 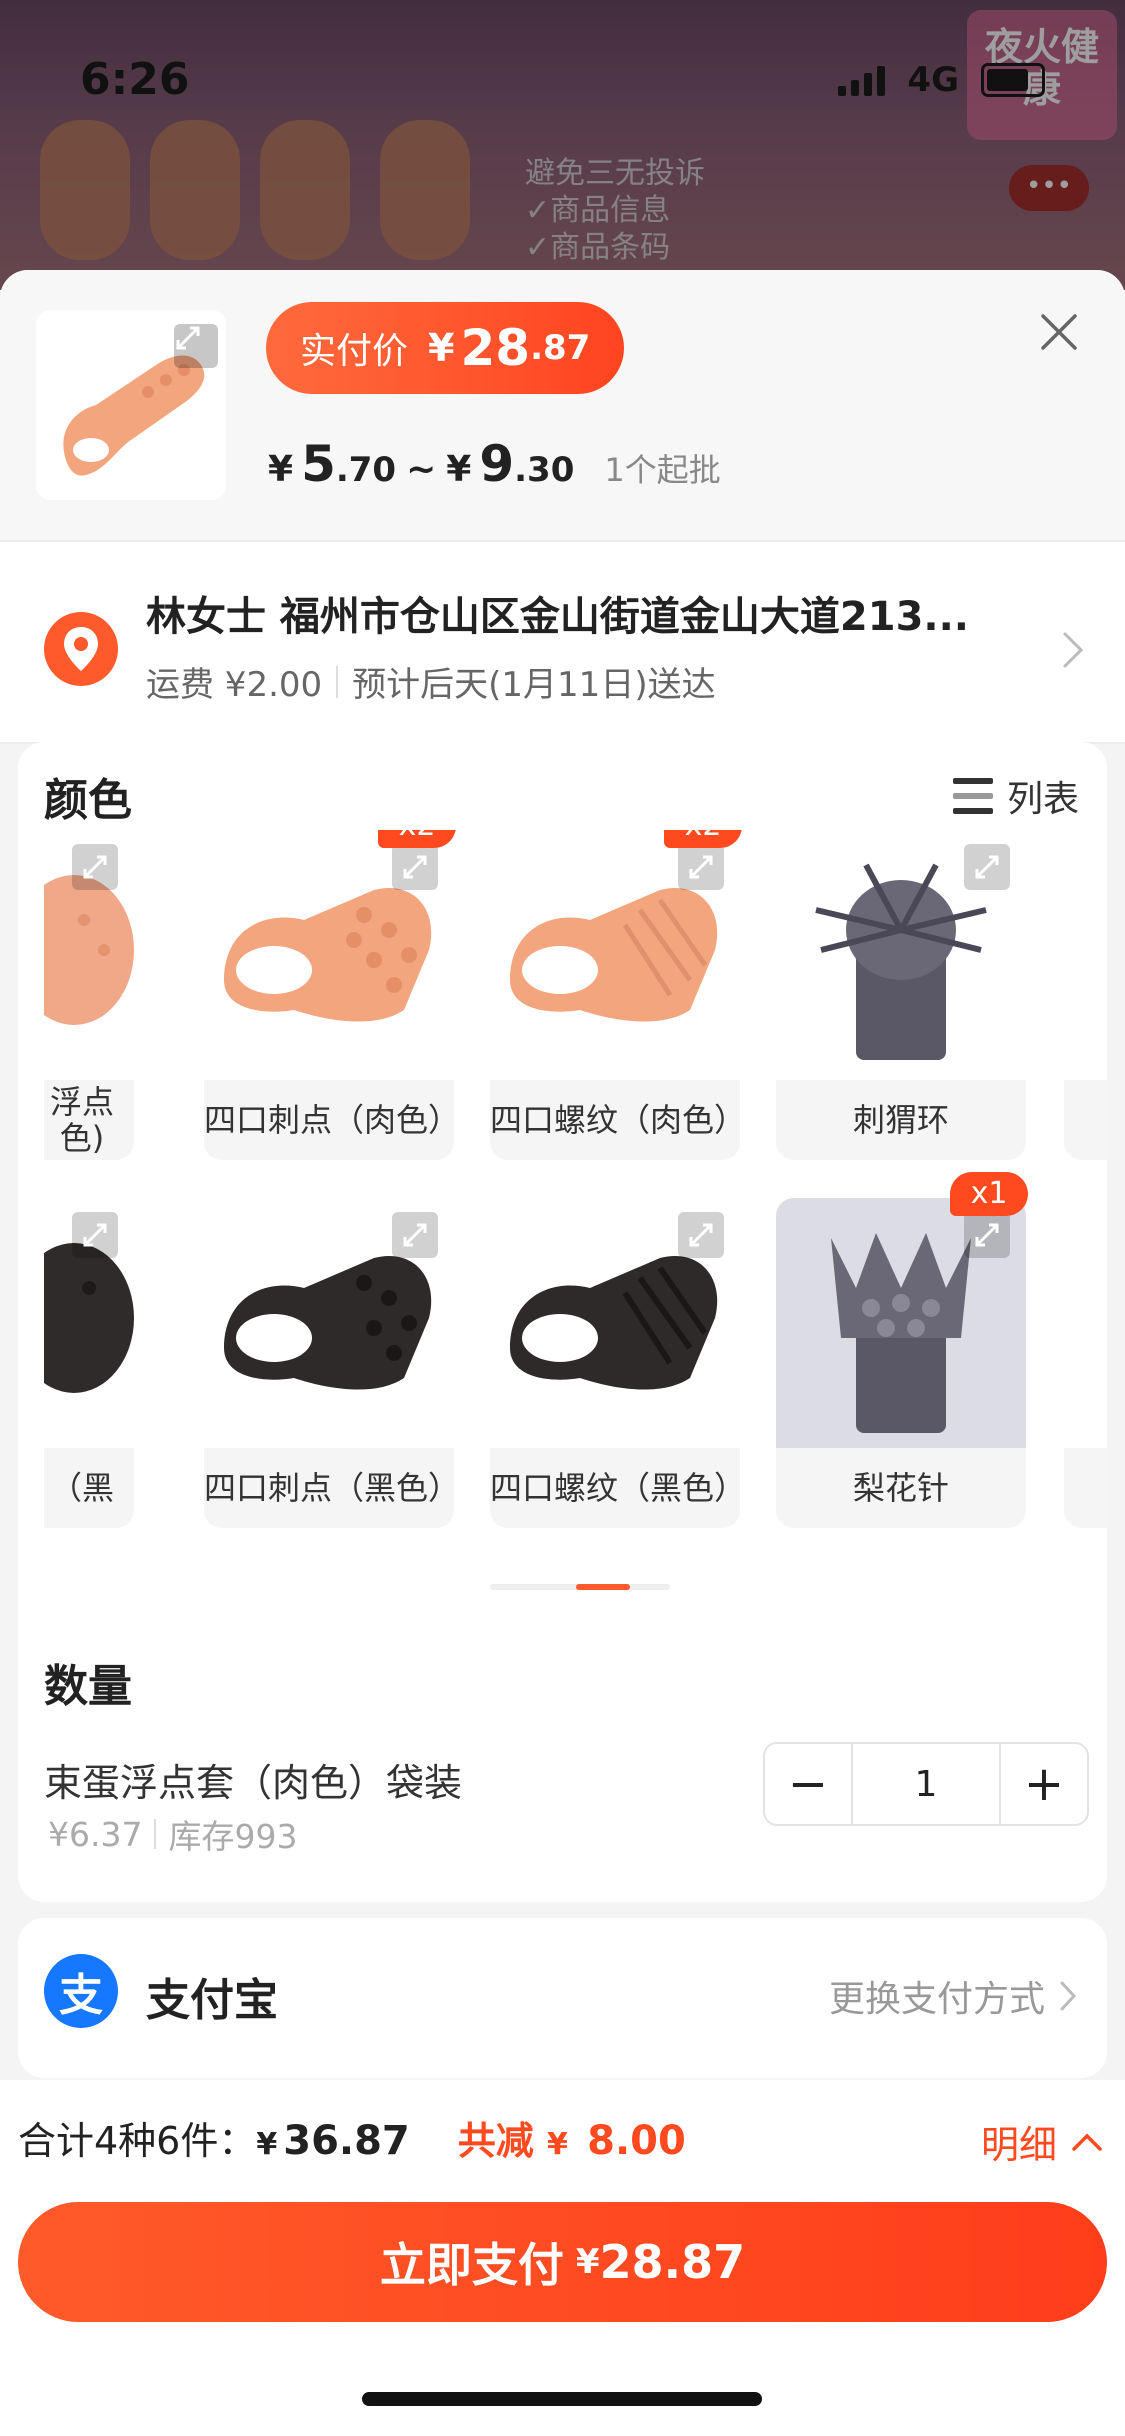 I want to click on list-view-toggle: 列表, so click(x=1015, y=796).